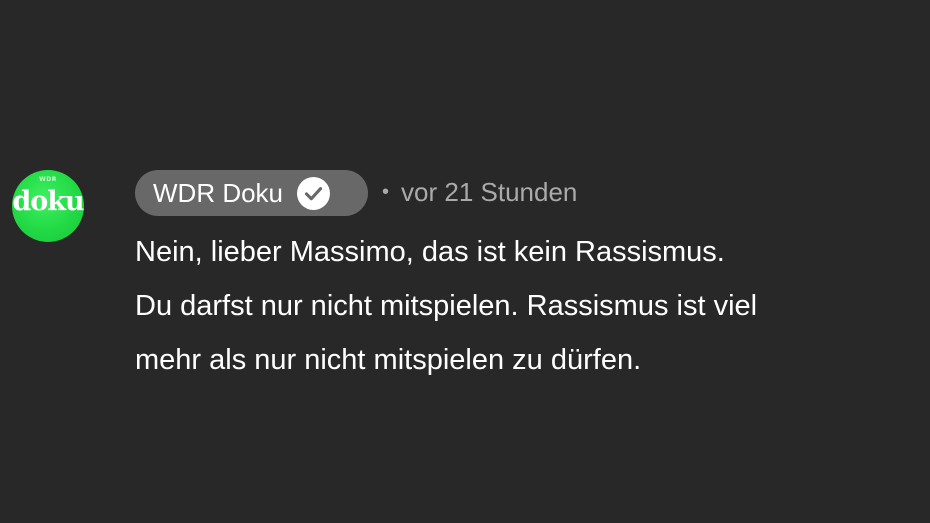 This screenshot has width=930, height=523. I want to click on comment-meta: • vor 21 Stunden, so click(479, 192).